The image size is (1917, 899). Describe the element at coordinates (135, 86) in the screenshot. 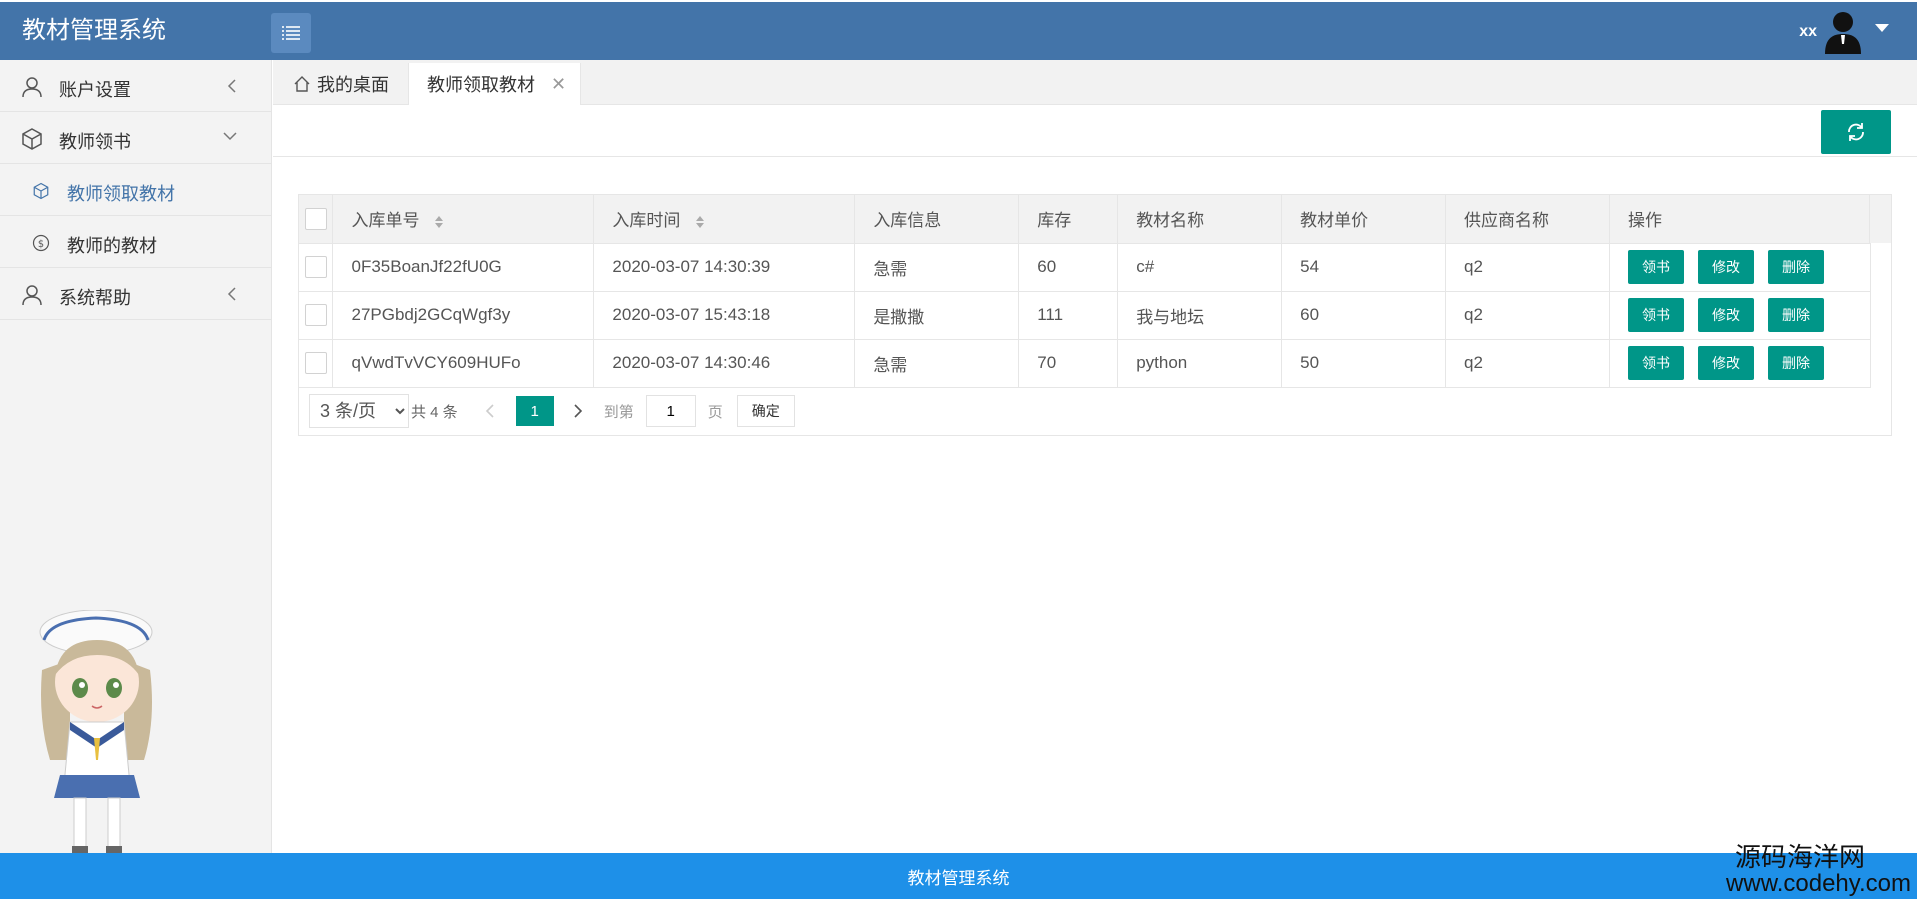

I see `sidebar-item-account: 账户设置` at that location.